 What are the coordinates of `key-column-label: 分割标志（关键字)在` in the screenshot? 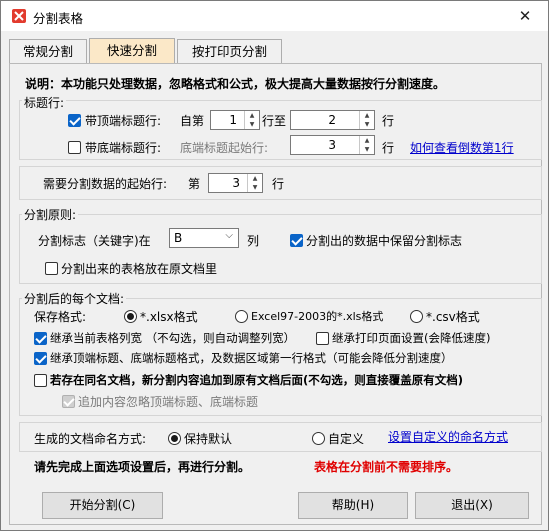 It's located at (94, 241).